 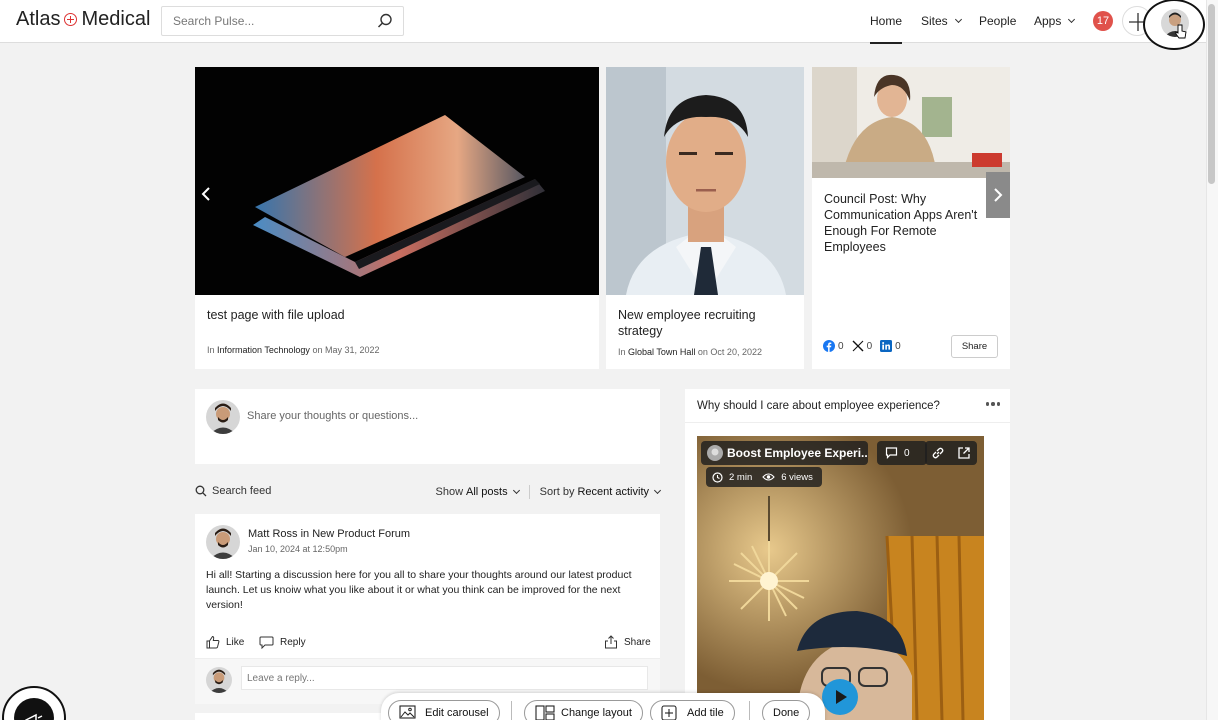 I want to click on clock-icon, so click(x=717, y=477).